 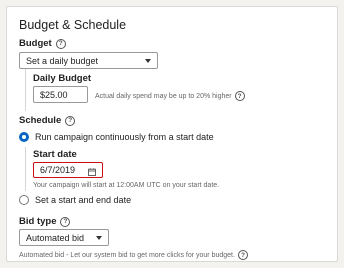 I want to click on start-date-label: Start date, so click(x=55, y=154).